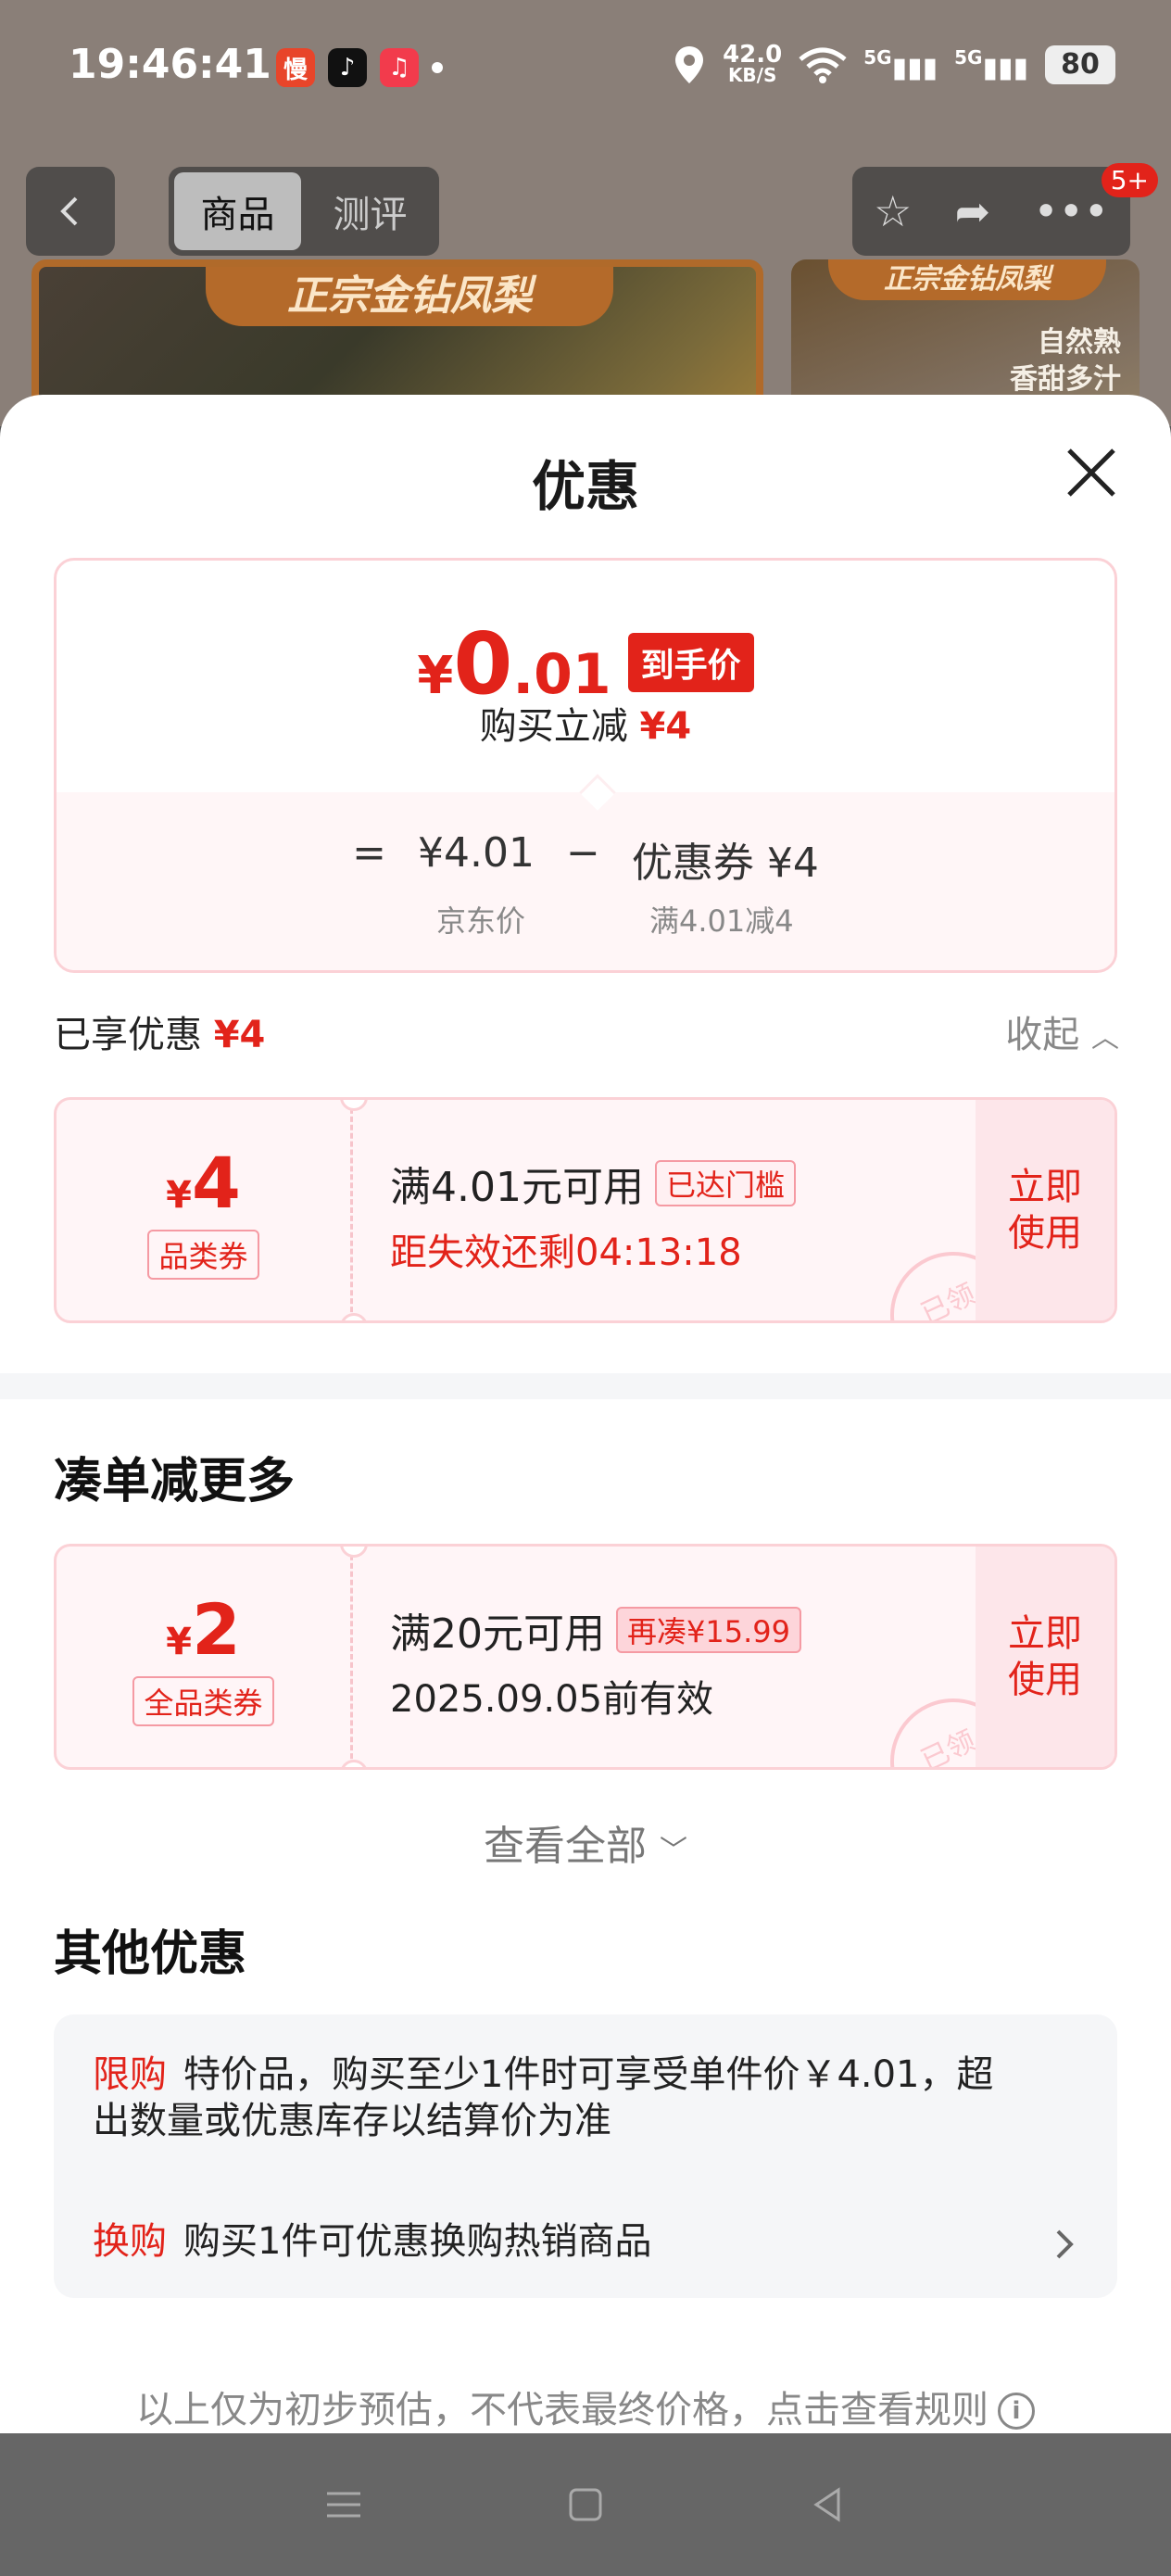 The image size is (1171, 2576). Describe the element at coordinates (690, 64) in the screenshot. I see `location-icon` at that location.